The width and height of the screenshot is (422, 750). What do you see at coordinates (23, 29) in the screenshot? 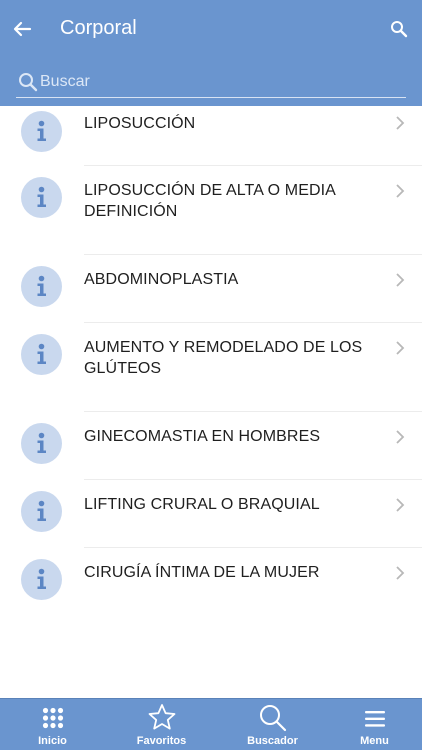
I see `back-arrow-icon` at bounding box center [23, 29].